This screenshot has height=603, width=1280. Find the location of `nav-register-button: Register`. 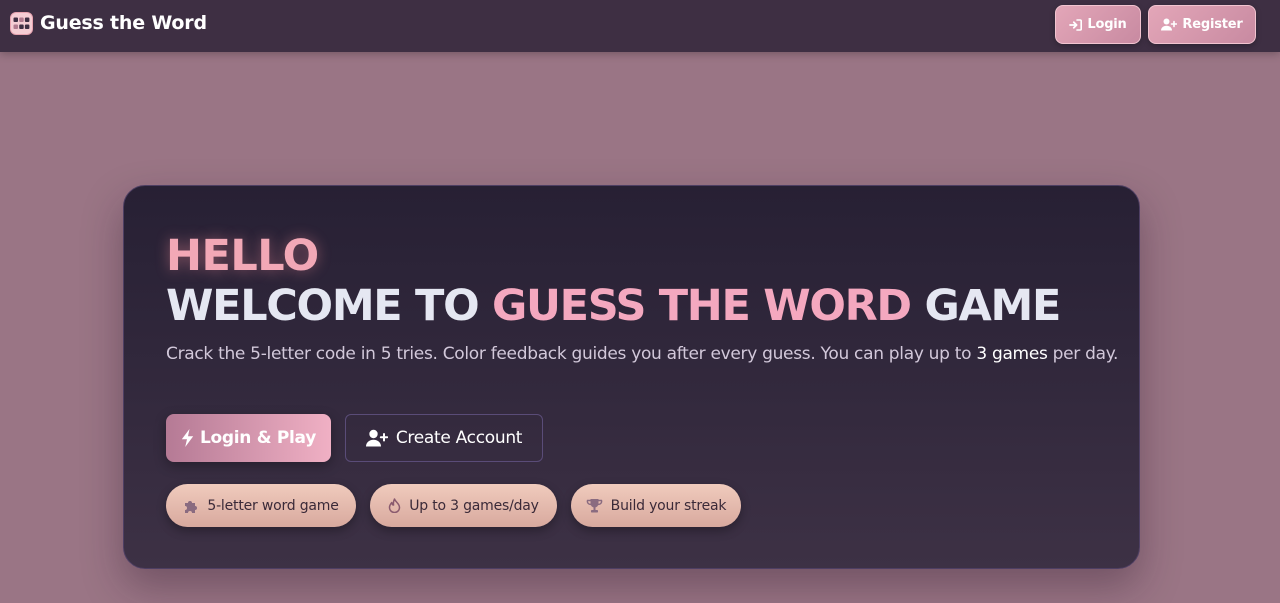

nav-register-button: Register is located at coordinates (1202, 24).